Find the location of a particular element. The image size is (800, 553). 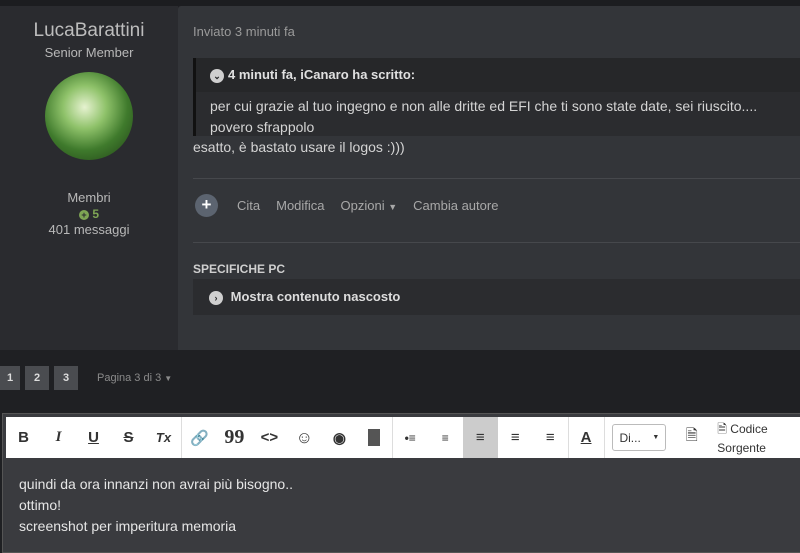

page-1: 1 is located at coordinates (10, 378).